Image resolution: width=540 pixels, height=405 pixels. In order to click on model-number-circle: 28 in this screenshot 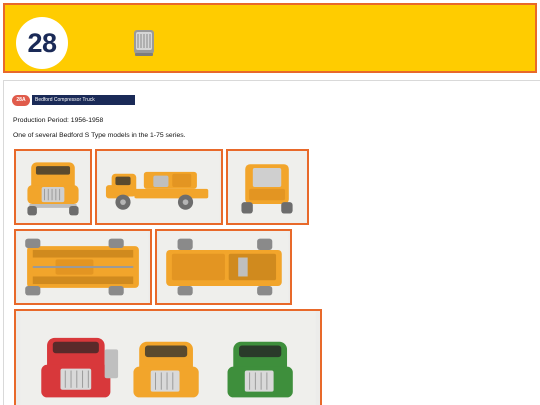, I will do `click(42, 43)`.